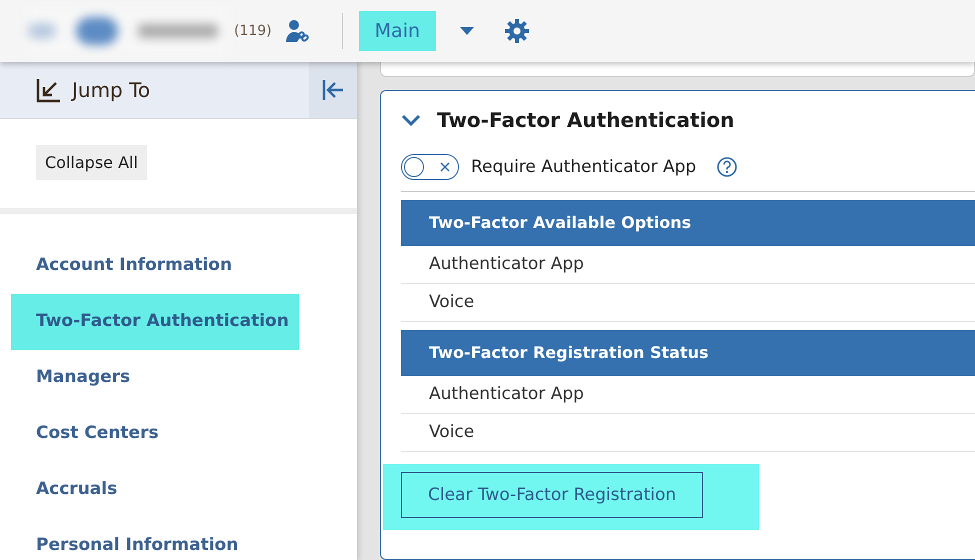 Image resolution: width=975 pixels, height=560 pixels. I want to click on user-link-icon, so click(297, 31).